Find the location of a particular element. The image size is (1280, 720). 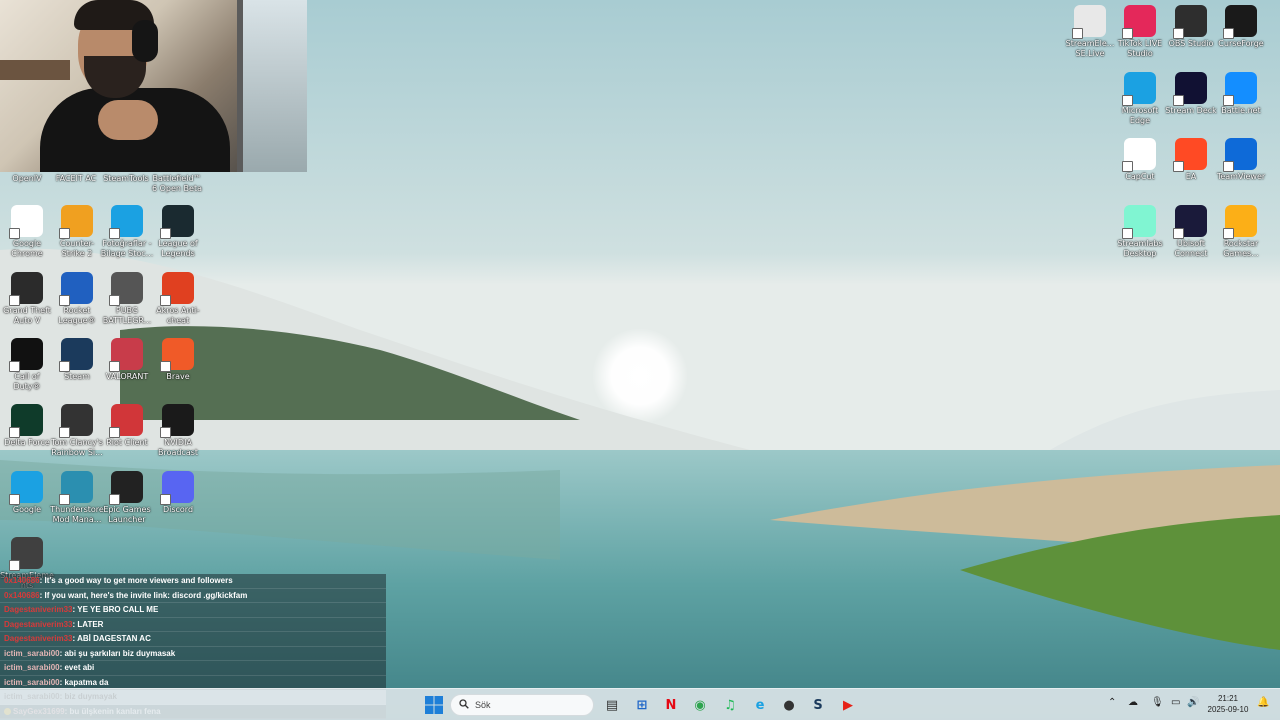

desktop-icon: Grand Theft Auto V is located at coordinates (27, 299).